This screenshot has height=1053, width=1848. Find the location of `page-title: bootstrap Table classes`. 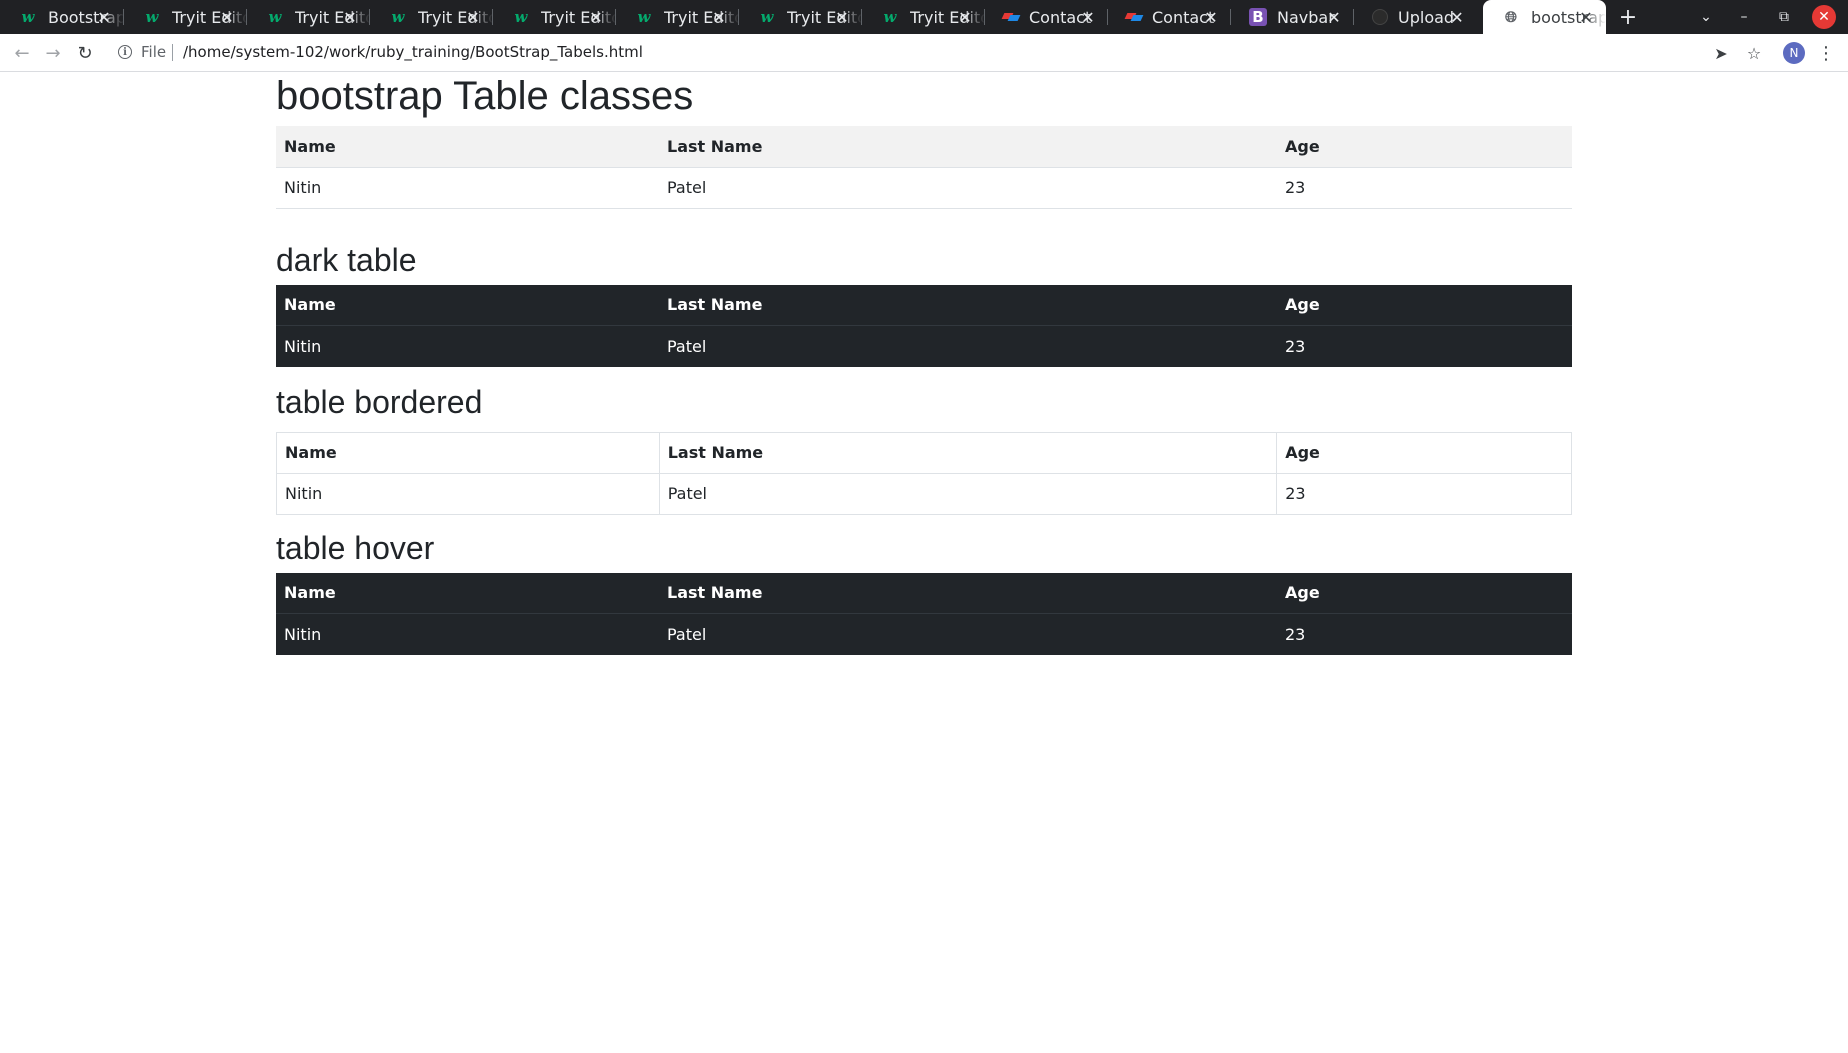

page-title: bootstrap Table classes is located at coordinates (485, 96).